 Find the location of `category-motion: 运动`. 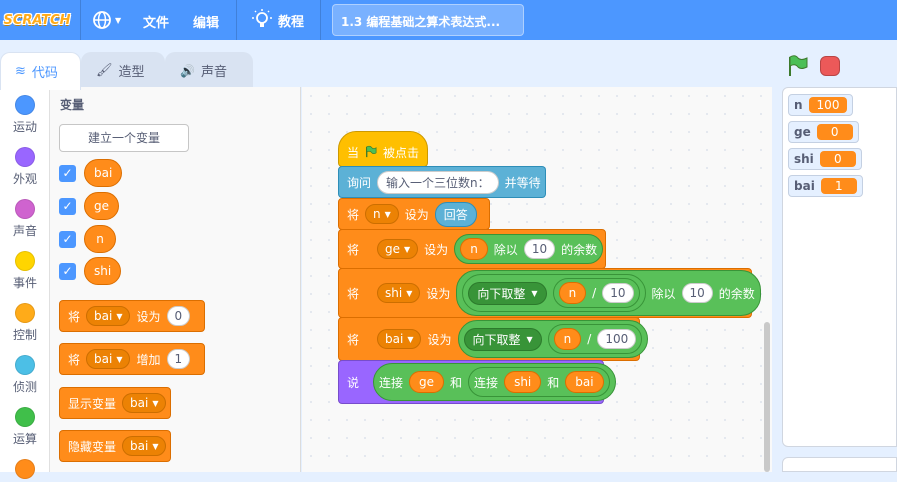

category-motion: 运动 is located at coordinates (25, 115).